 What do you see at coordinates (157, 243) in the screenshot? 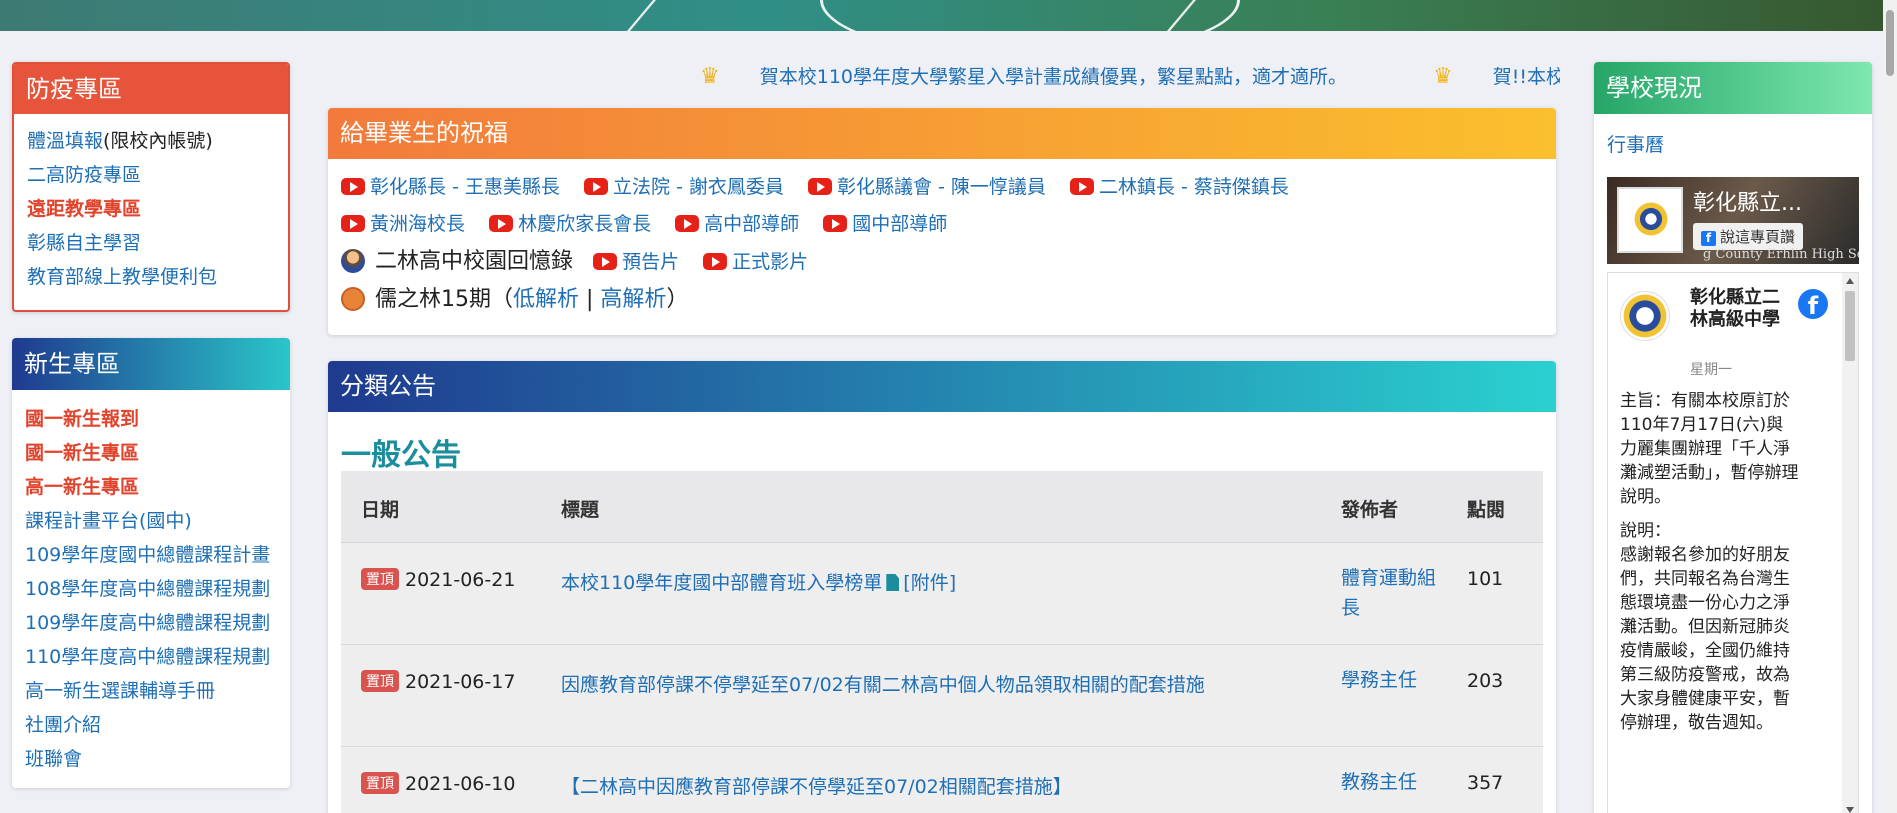
I see `epidemic-item-self-learning: 彰縣自主學習` at bounding box center [157, 243].